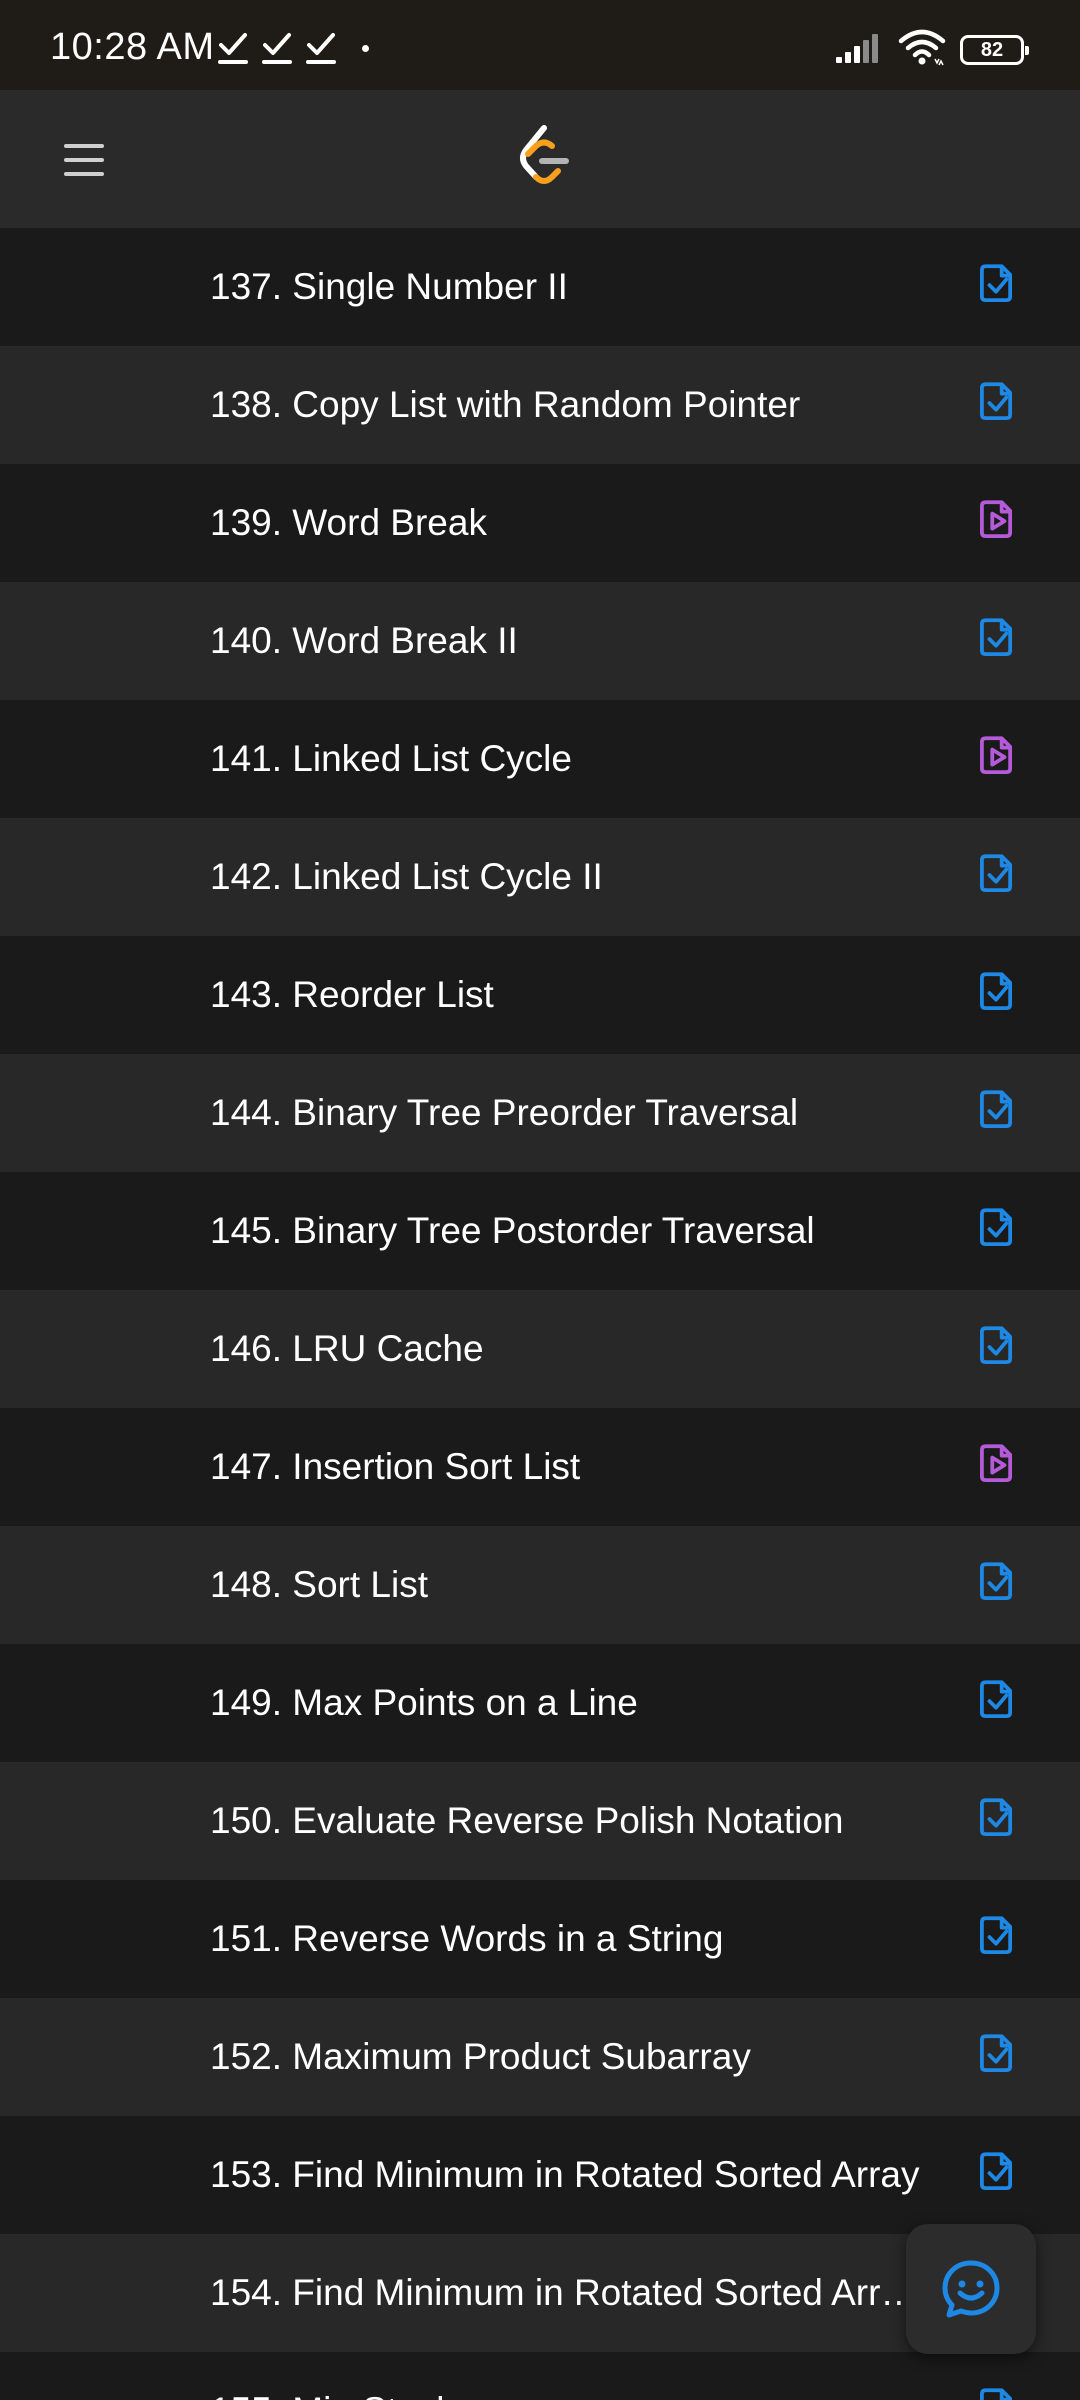 This screenshot has height=2400, width=1080. I want to click on status-time: 10:28 AM, so click(132, 47).